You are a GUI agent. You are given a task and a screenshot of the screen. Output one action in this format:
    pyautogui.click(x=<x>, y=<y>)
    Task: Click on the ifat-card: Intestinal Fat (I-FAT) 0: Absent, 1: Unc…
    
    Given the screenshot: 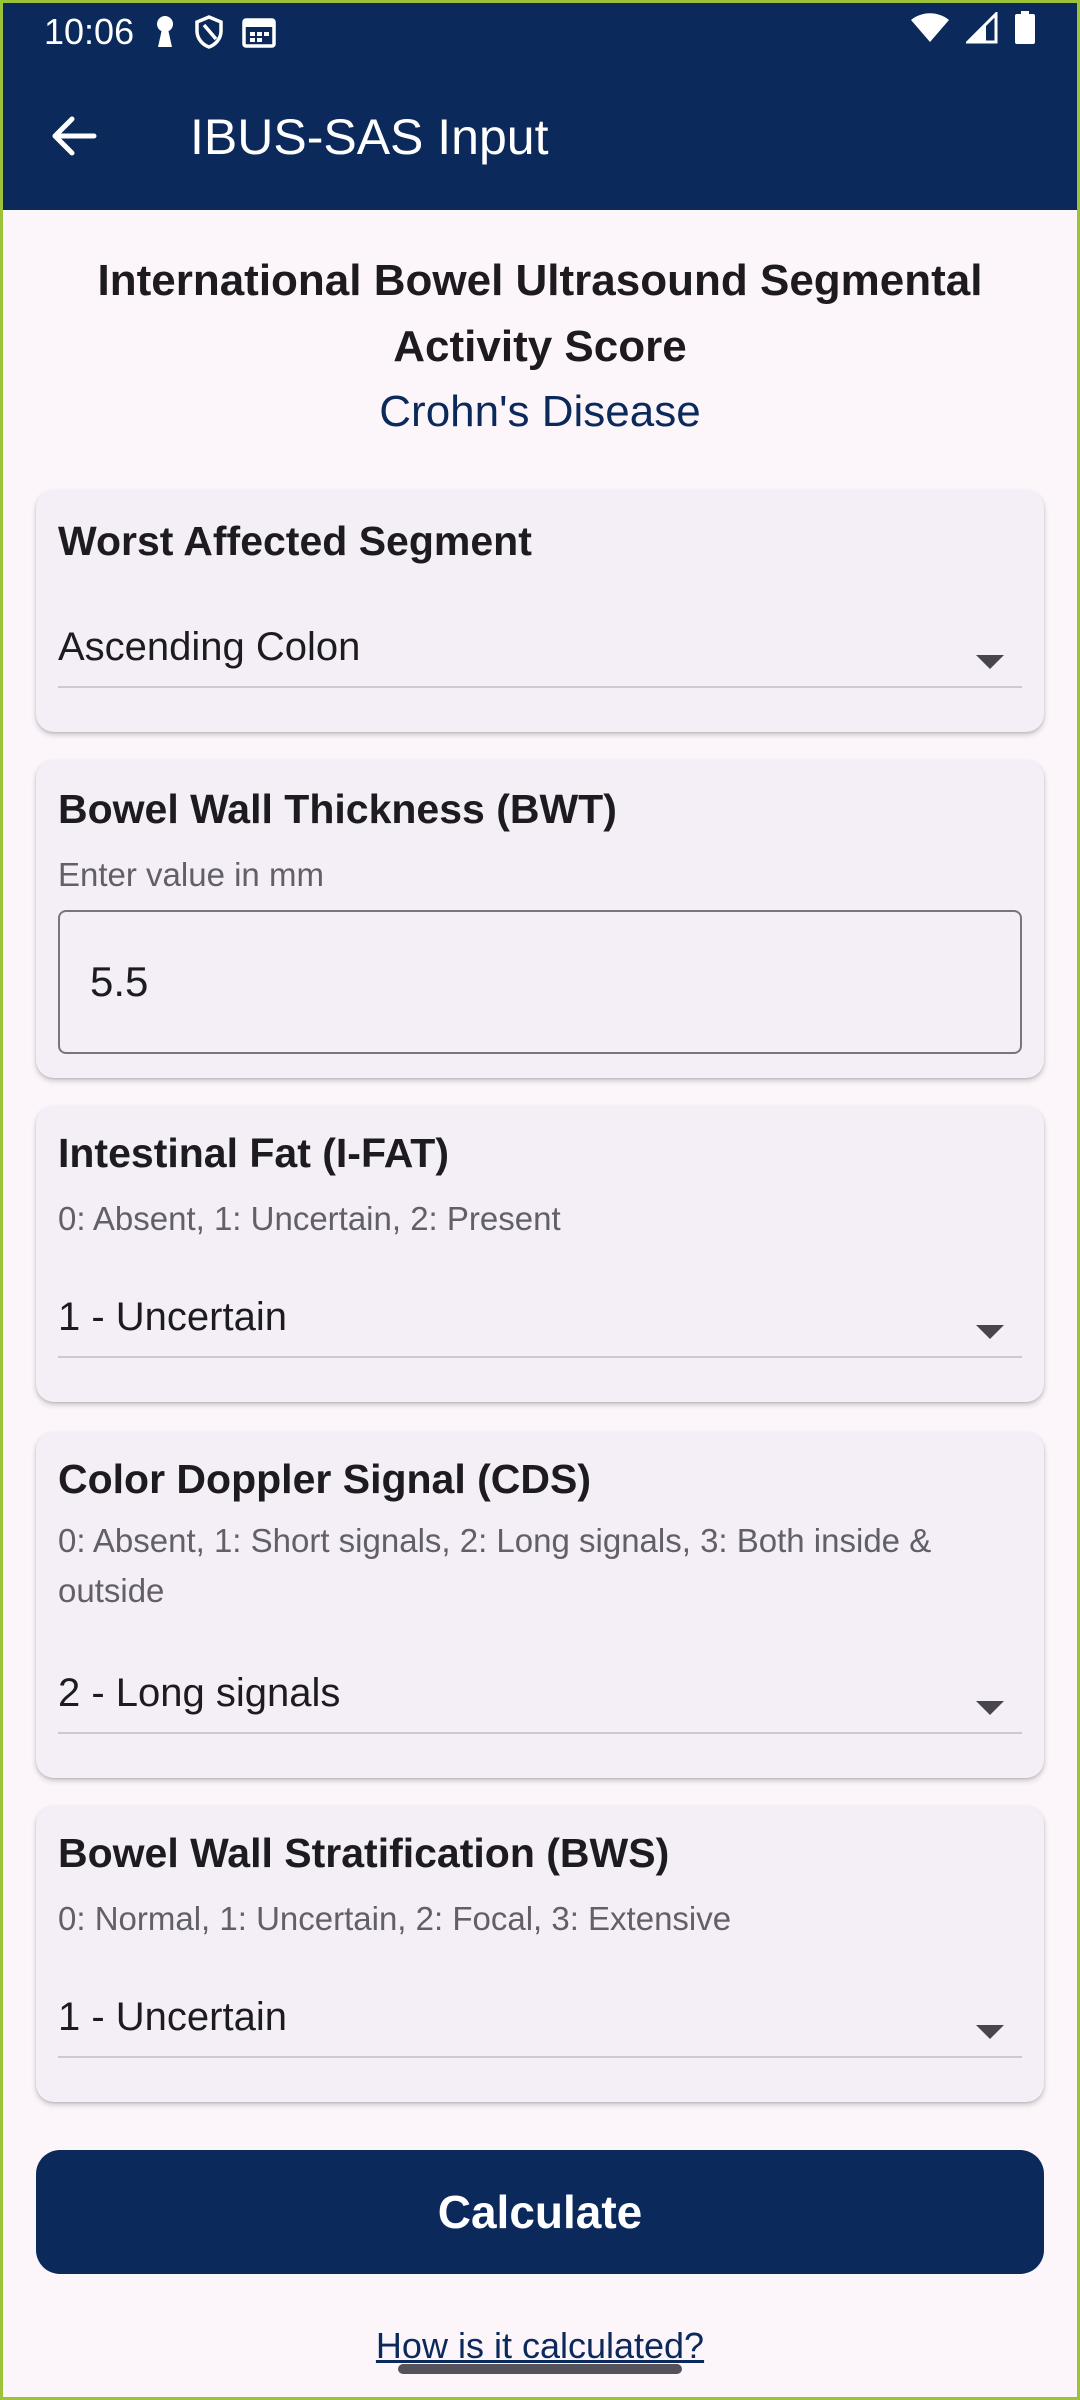 What is the action you would take?
    pyautogui.click(x=540, y=1254)
    